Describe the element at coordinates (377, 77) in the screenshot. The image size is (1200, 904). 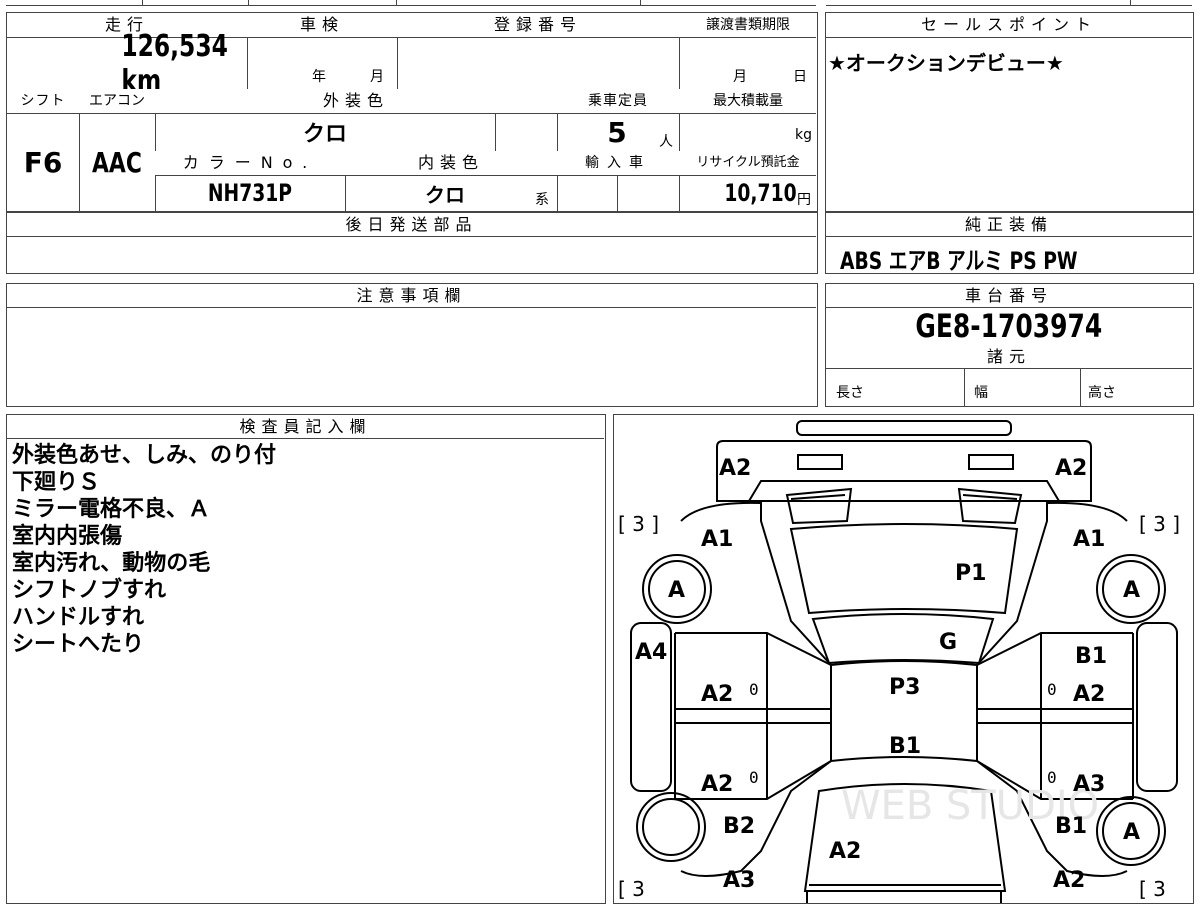
I see `inspection-month: 月` at that location.